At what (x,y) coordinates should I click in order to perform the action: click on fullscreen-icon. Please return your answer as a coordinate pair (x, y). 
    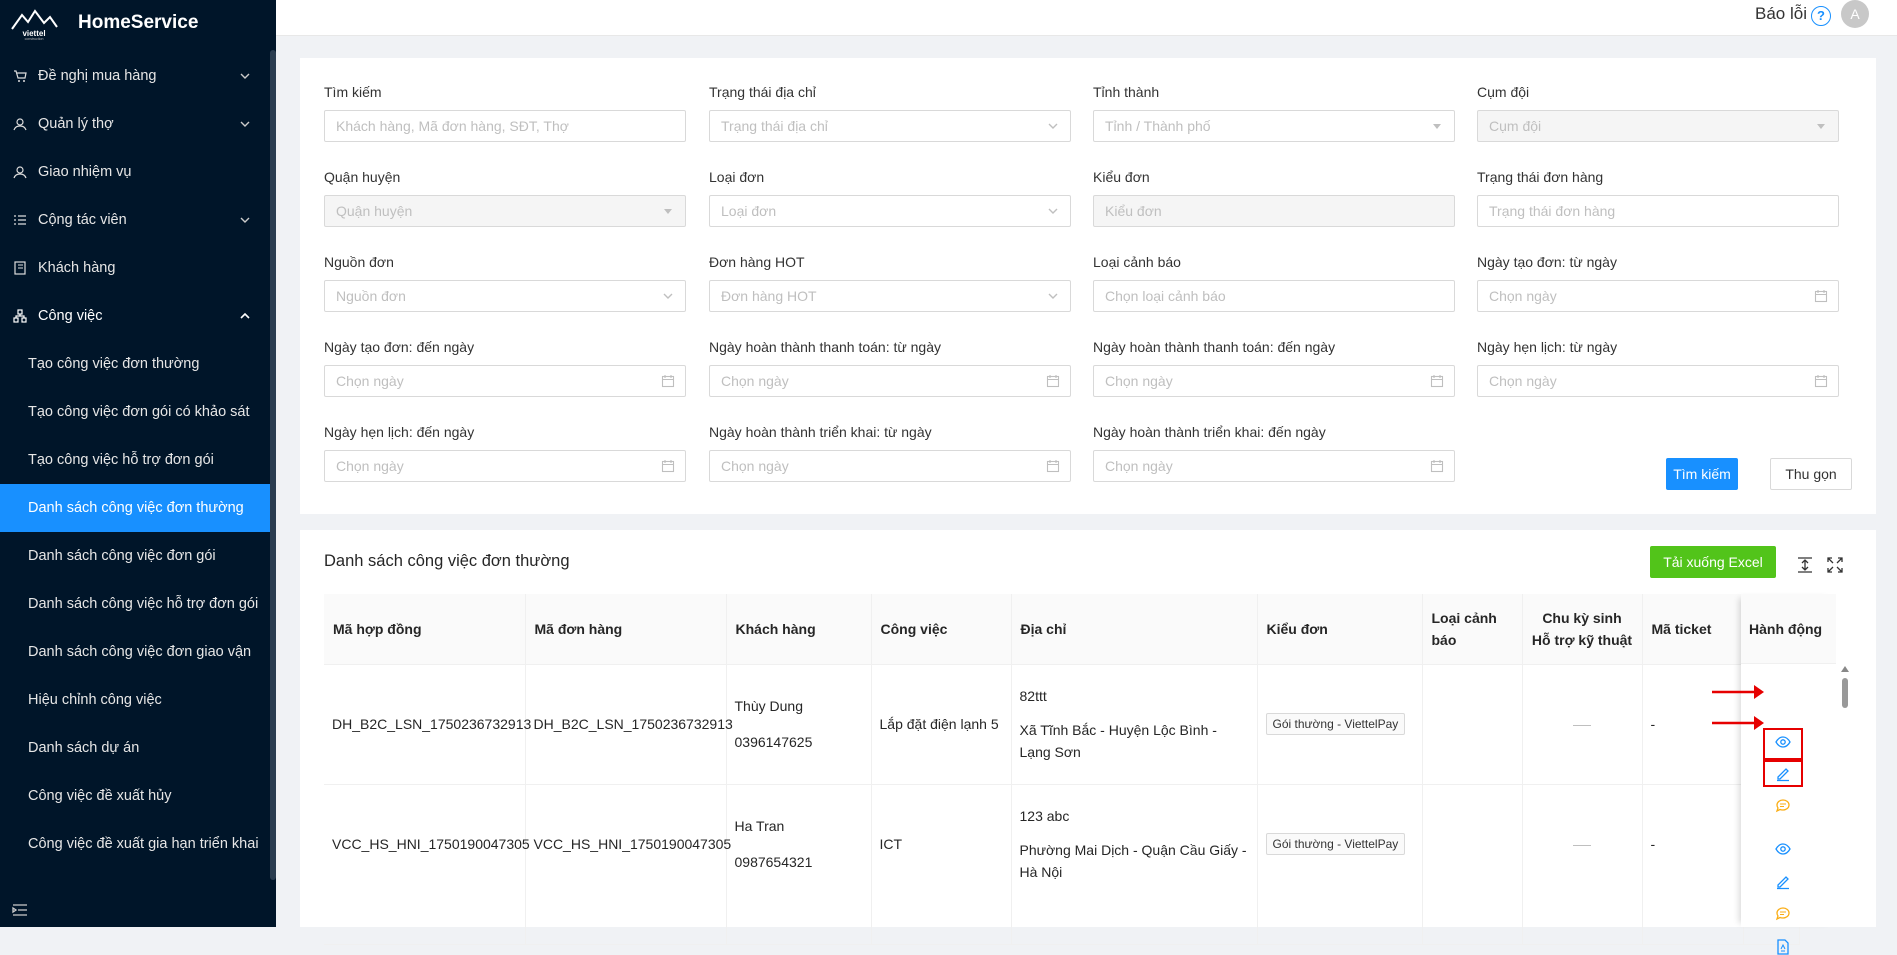
    Looking at the image, I should click on (1835, 565).